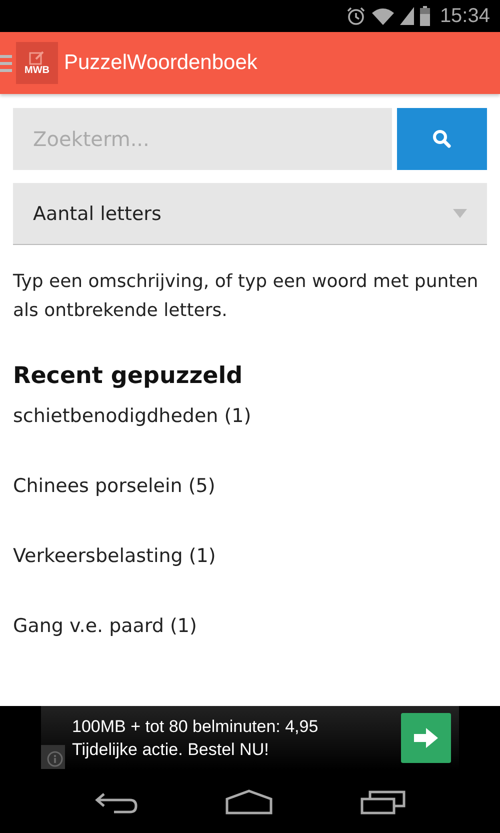 The height and width of the screenshot is (833, 500). I want to click on recent-item: Chinees porselein (5), so click(250, 510).